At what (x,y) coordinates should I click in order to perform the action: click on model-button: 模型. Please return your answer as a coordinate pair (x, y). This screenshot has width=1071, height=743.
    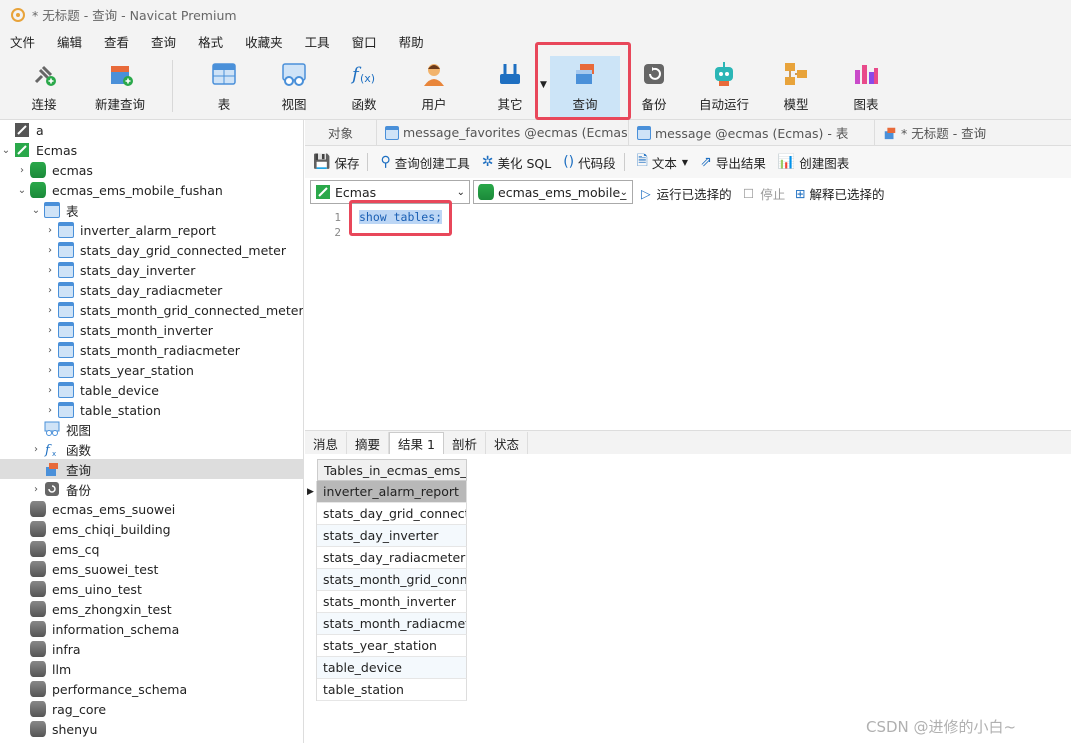
    Looking at the image, I should click on (796, 88).